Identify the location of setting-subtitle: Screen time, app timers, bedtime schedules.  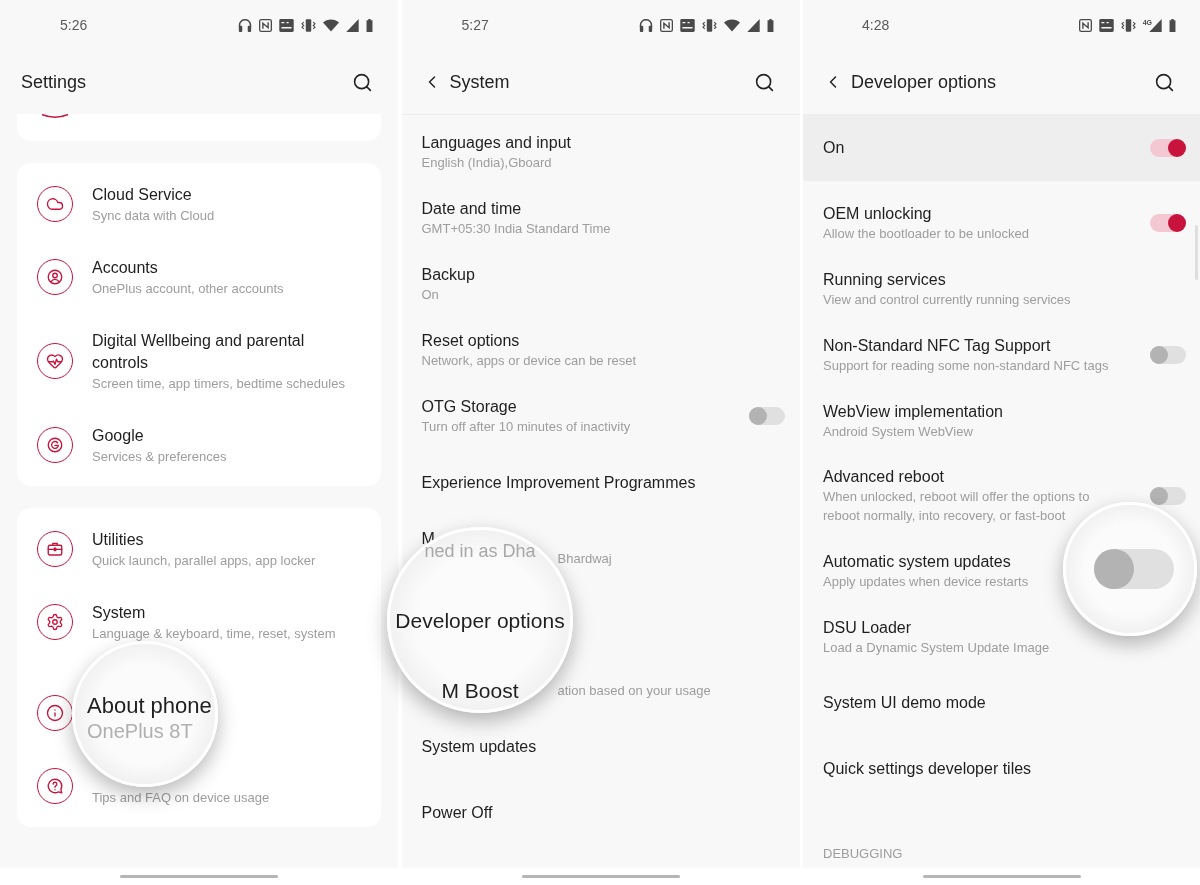
(218, 384).